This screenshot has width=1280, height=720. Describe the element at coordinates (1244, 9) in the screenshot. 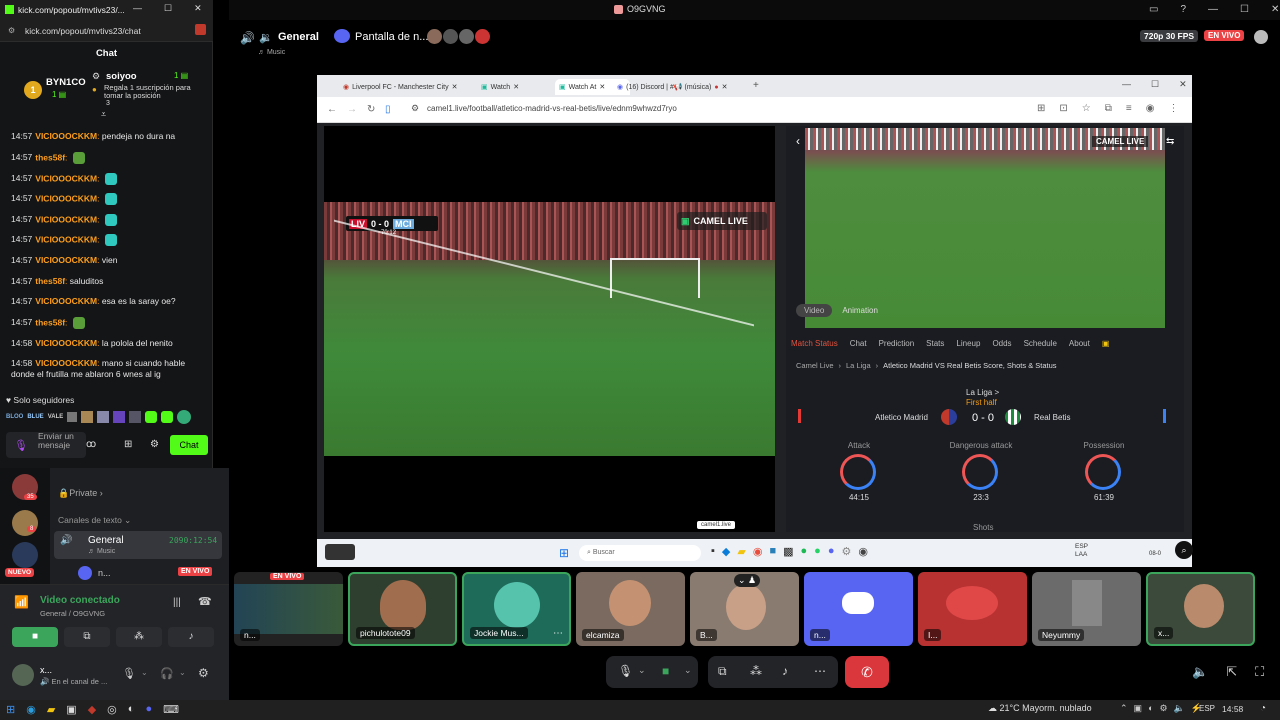

I see `maximize-button: ☐` at that location.